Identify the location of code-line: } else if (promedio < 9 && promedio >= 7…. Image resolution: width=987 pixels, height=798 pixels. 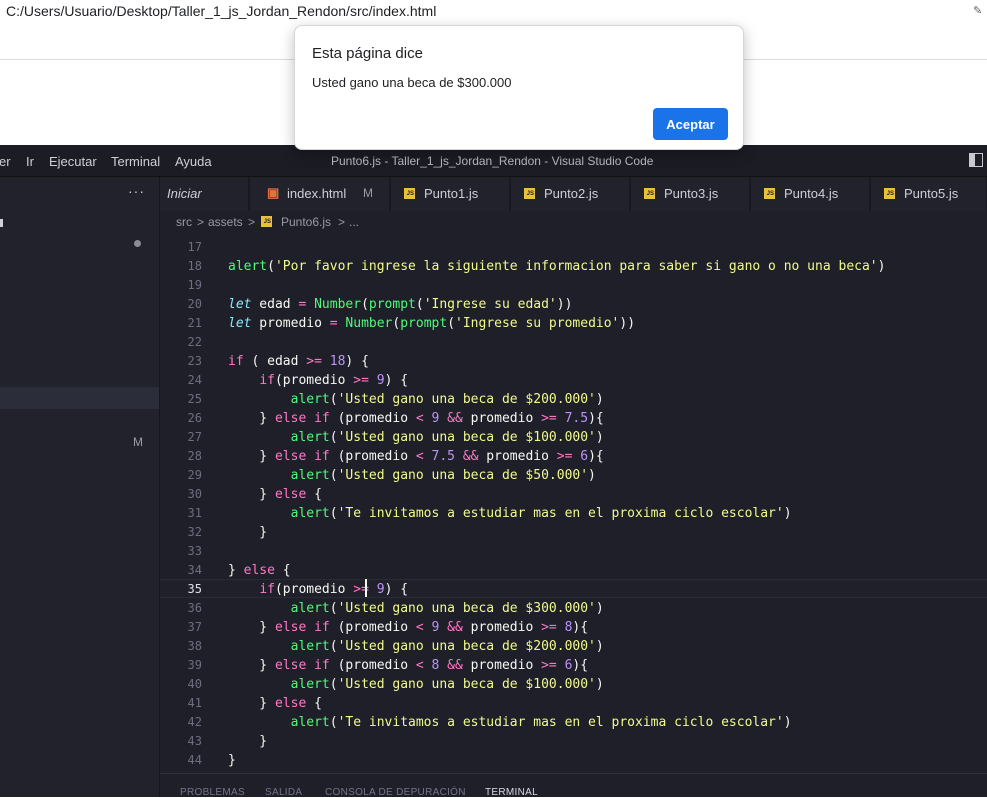
(415, 418).